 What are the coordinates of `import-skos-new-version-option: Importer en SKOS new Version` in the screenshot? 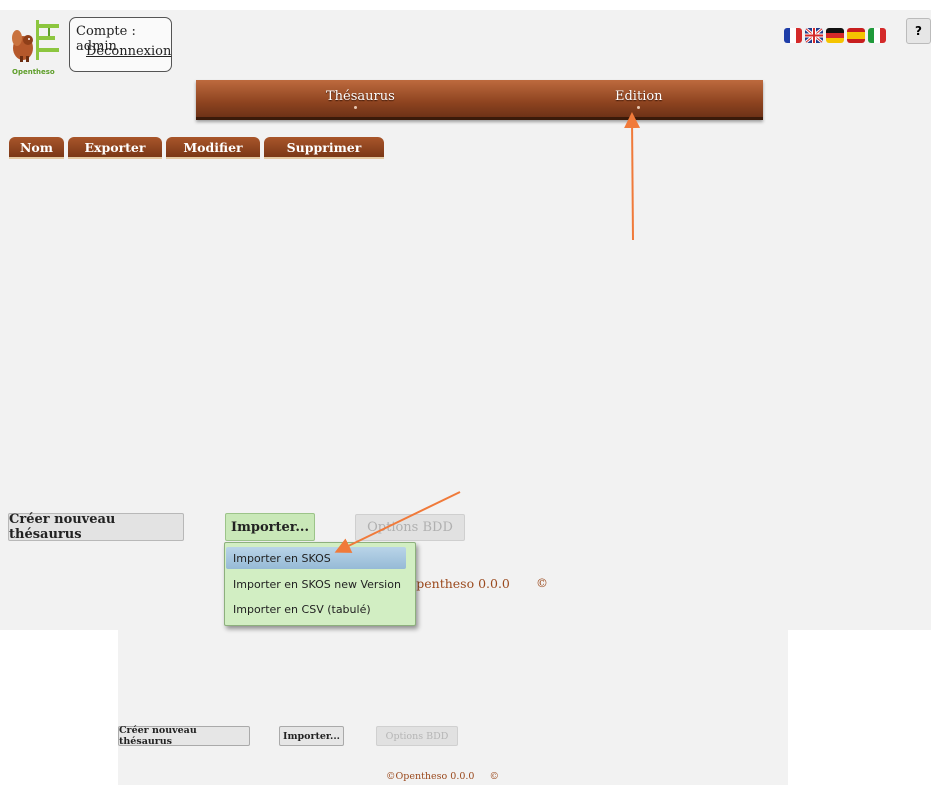 It's located at (316, 584).